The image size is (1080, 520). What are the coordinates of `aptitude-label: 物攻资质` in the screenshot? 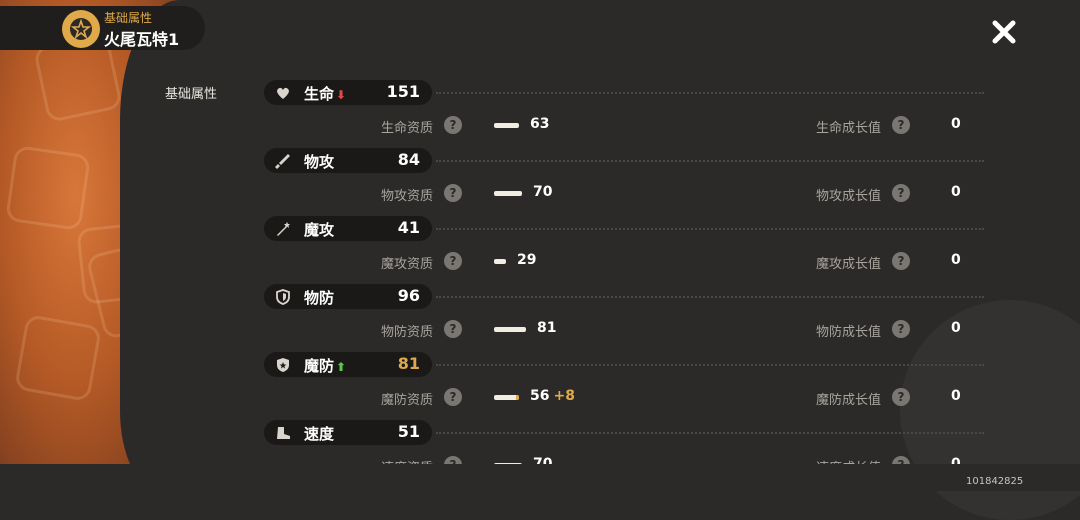 It's located at (406, 196).